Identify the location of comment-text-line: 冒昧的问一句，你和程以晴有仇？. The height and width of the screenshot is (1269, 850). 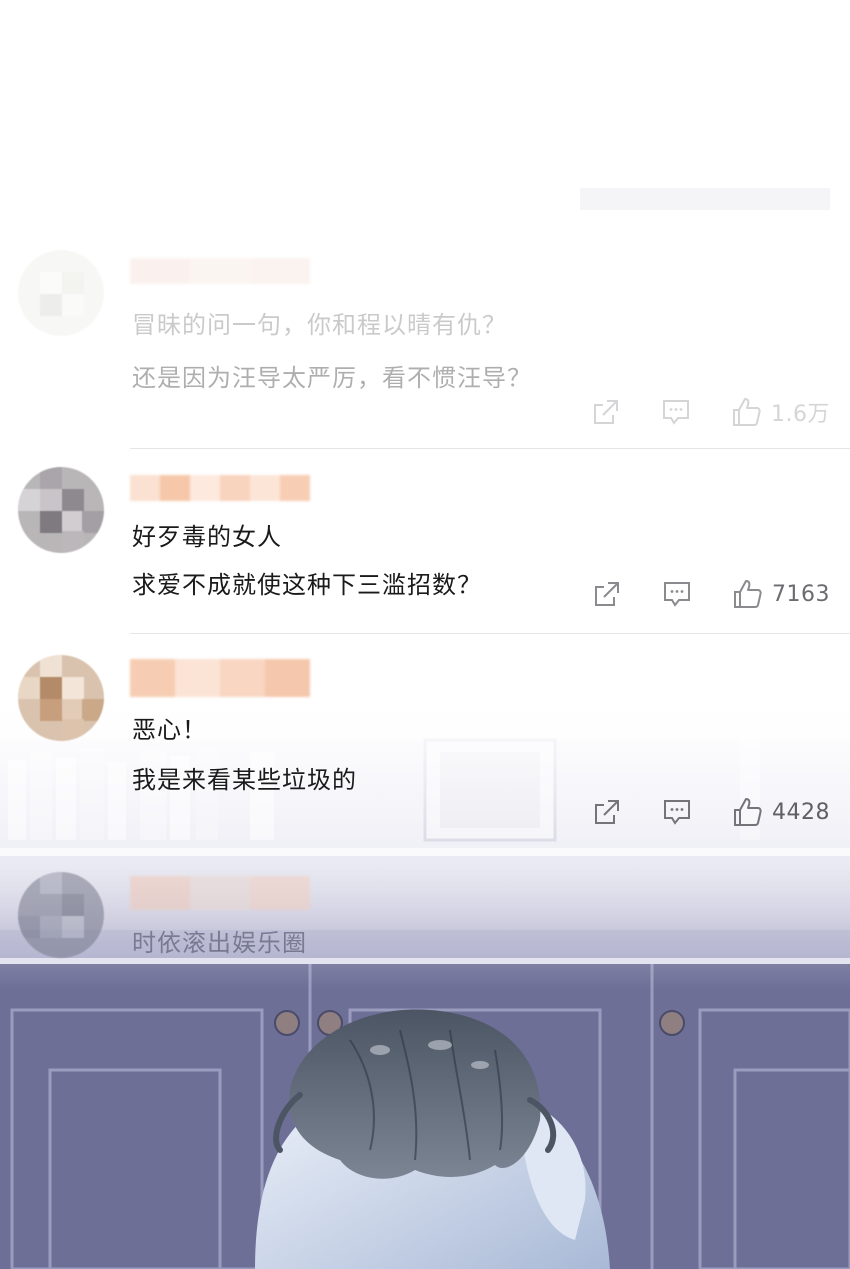
(319, 325).